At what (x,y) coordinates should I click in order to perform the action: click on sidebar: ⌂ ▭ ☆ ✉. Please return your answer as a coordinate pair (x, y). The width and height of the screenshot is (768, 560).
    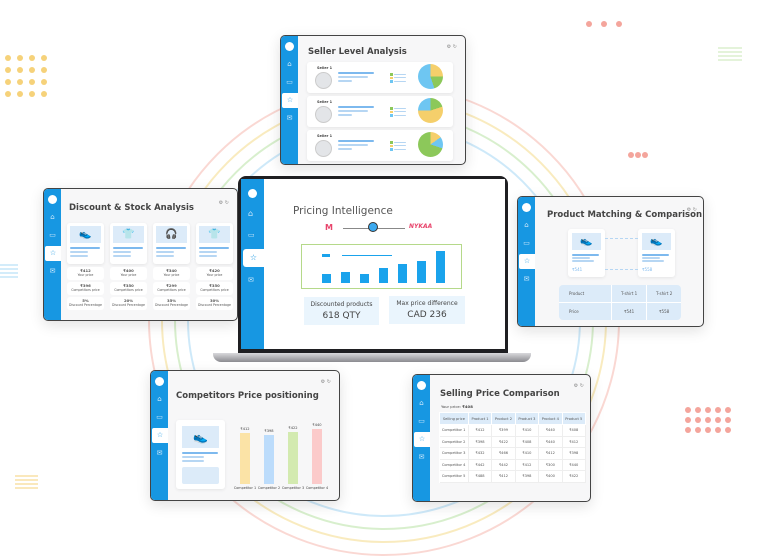
    Looking at the image, I should click on (252, 264).